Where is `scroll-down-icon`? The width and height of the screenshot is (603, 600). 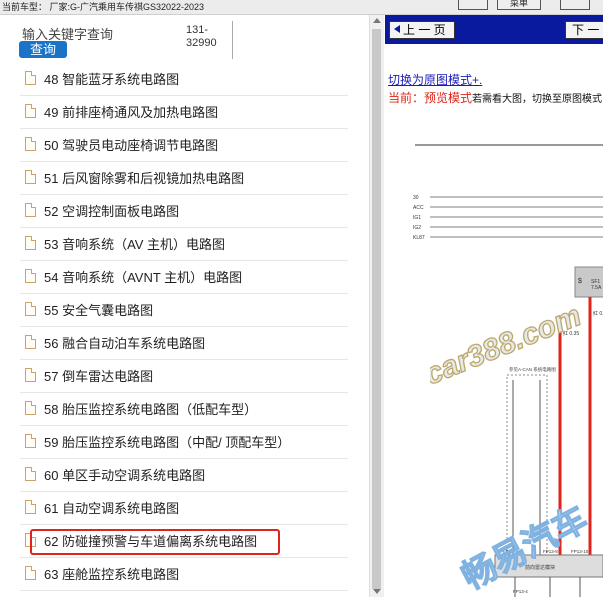 scroll-down-icon is located at coordinates (377, 591).